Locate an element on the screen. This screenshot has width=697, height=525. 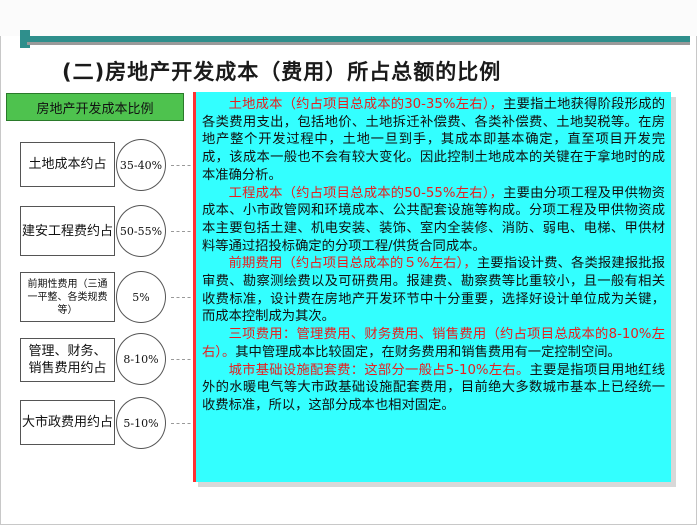
category-box-three-expenses: 管理、财务、销售费用约占 is located at coordinates (67, 360).